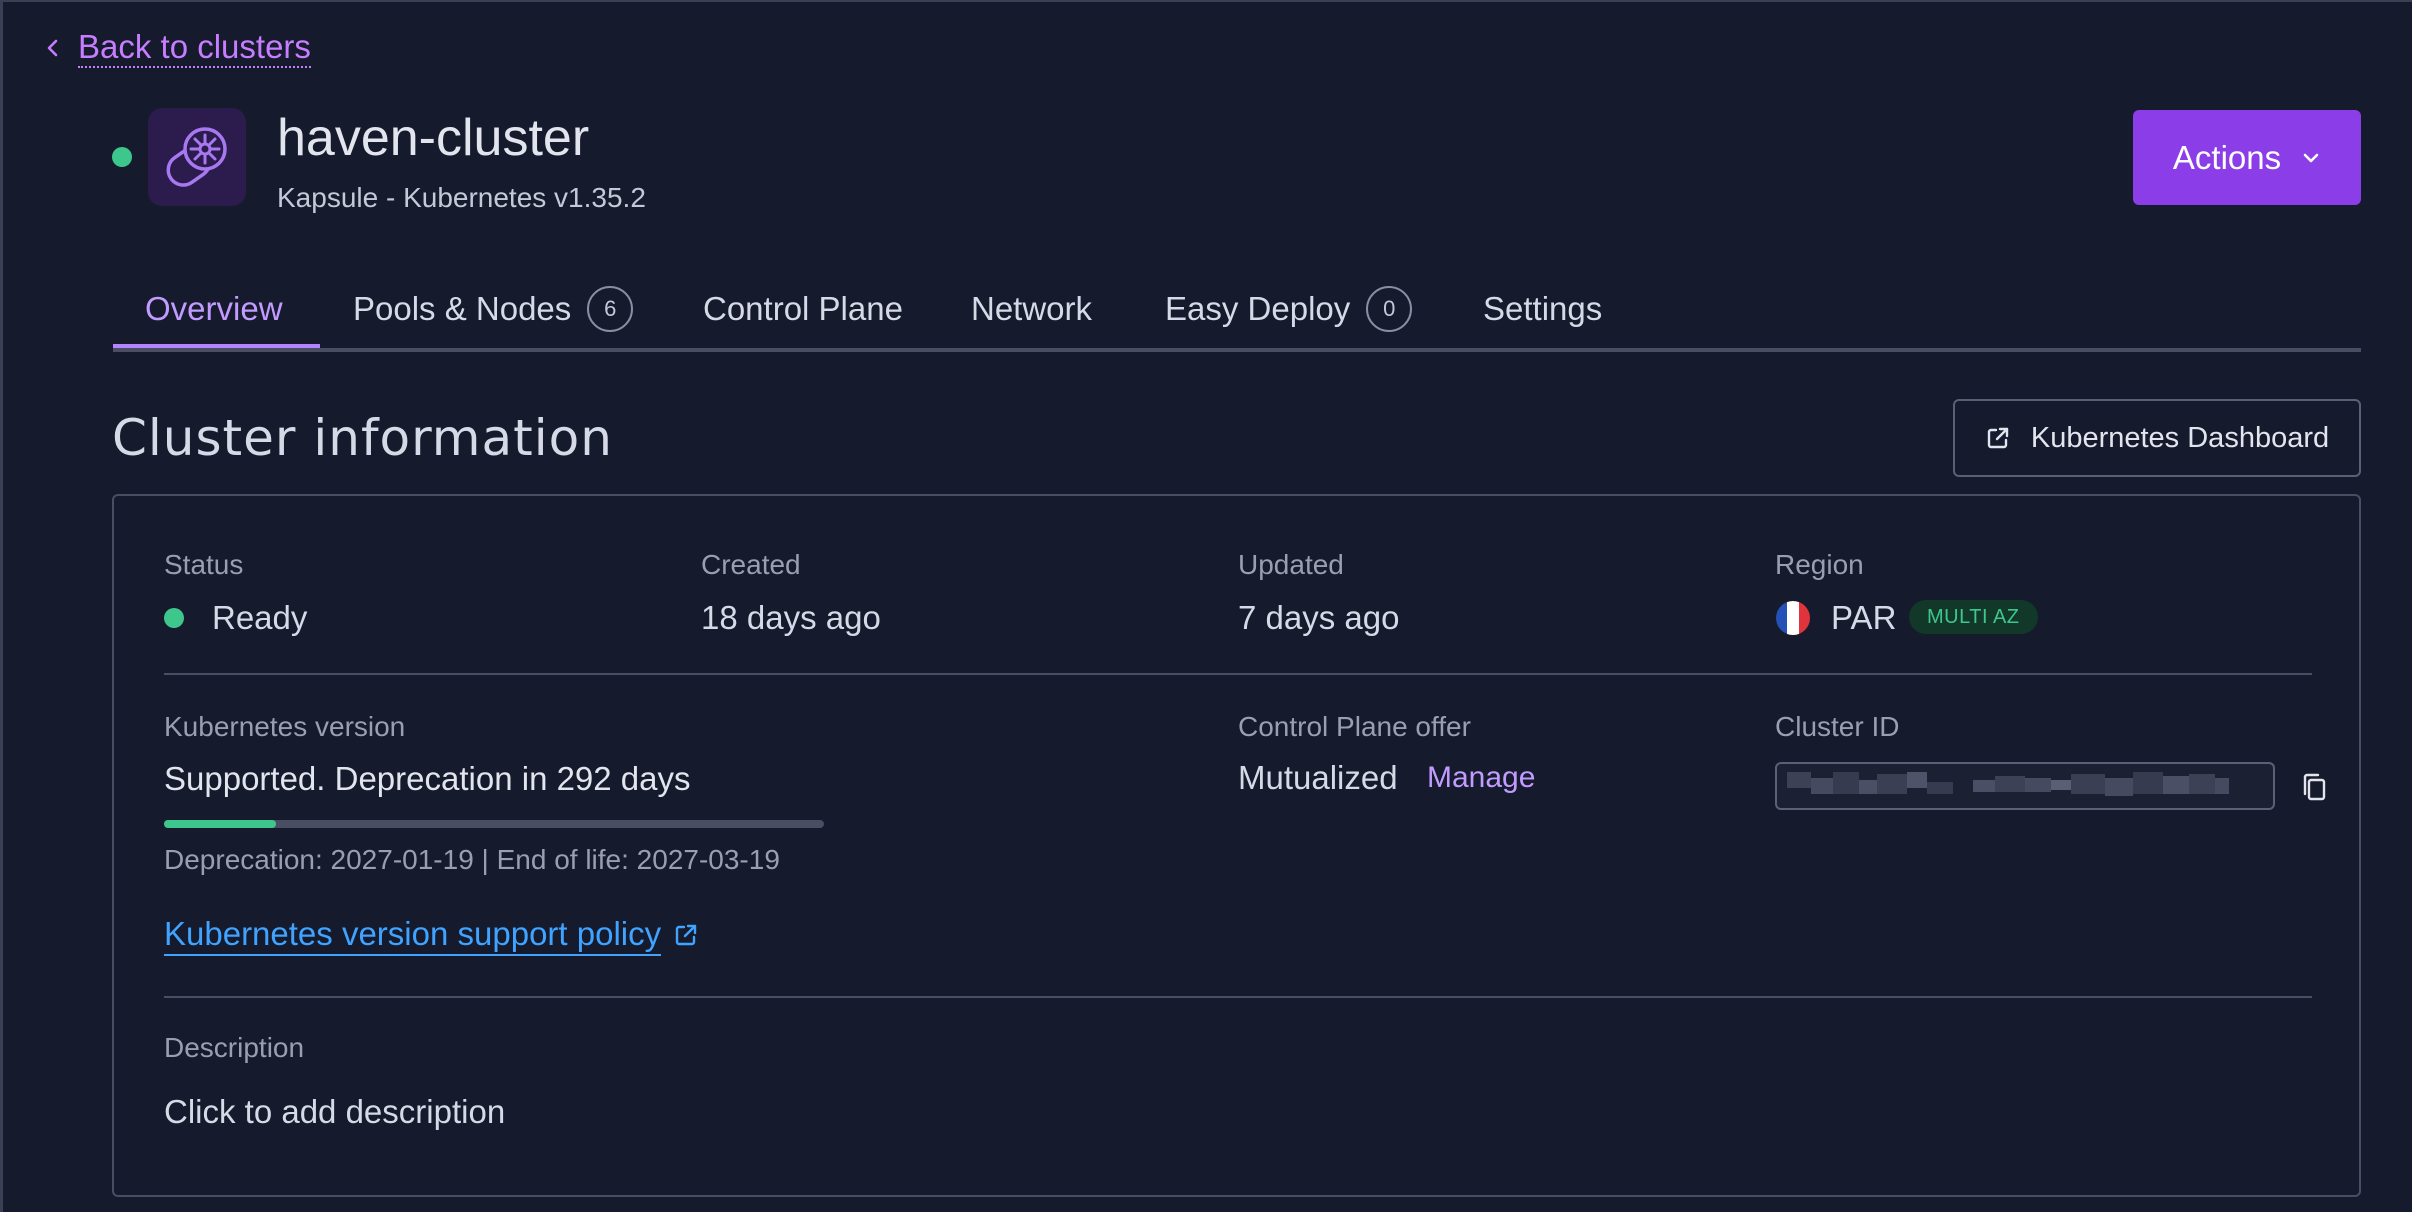 The width and height of the screenshot is (2412, 1212). What do you see at coordinates (1819, 564) in the screenshot?
I see `region-label: Region` at bounding box center [1819, 564].